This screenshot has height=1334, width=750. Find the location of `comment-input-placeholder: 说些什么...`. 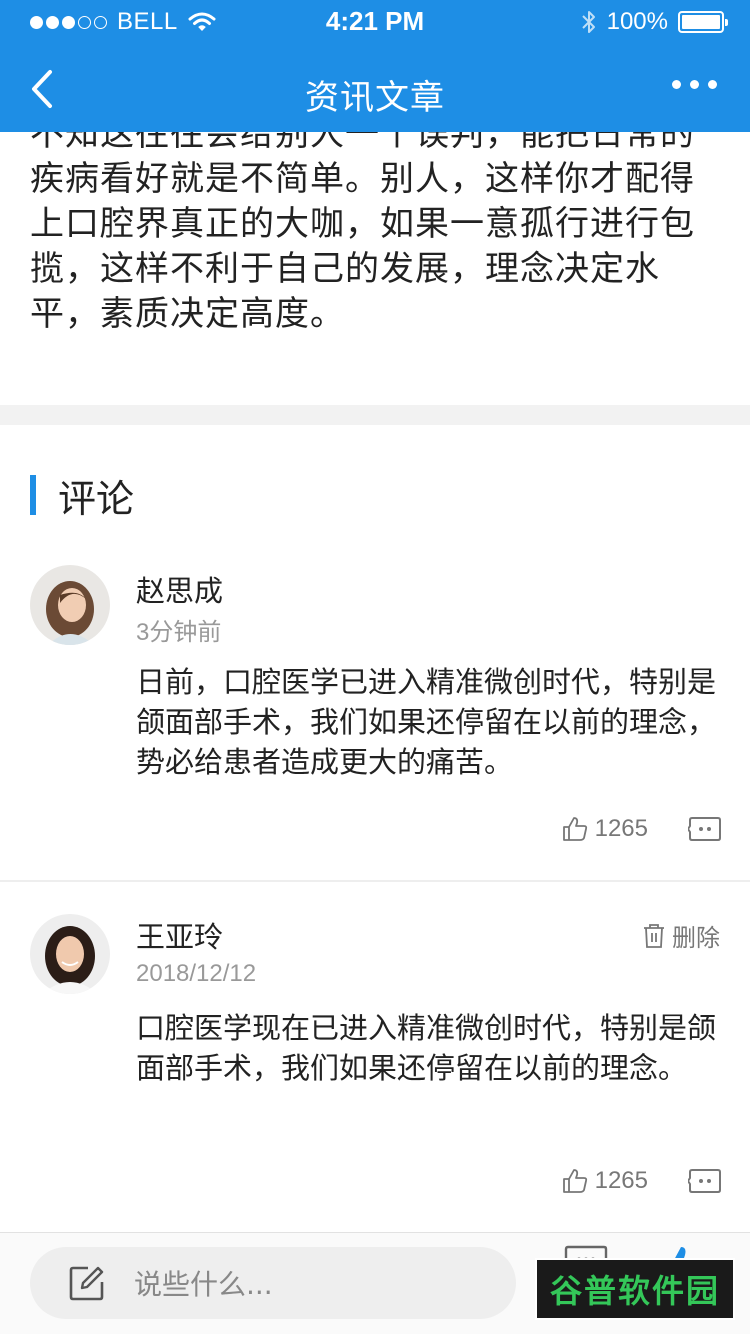

comment-input-placeholder: 说些什么... is located at coordinates (203, 1284).